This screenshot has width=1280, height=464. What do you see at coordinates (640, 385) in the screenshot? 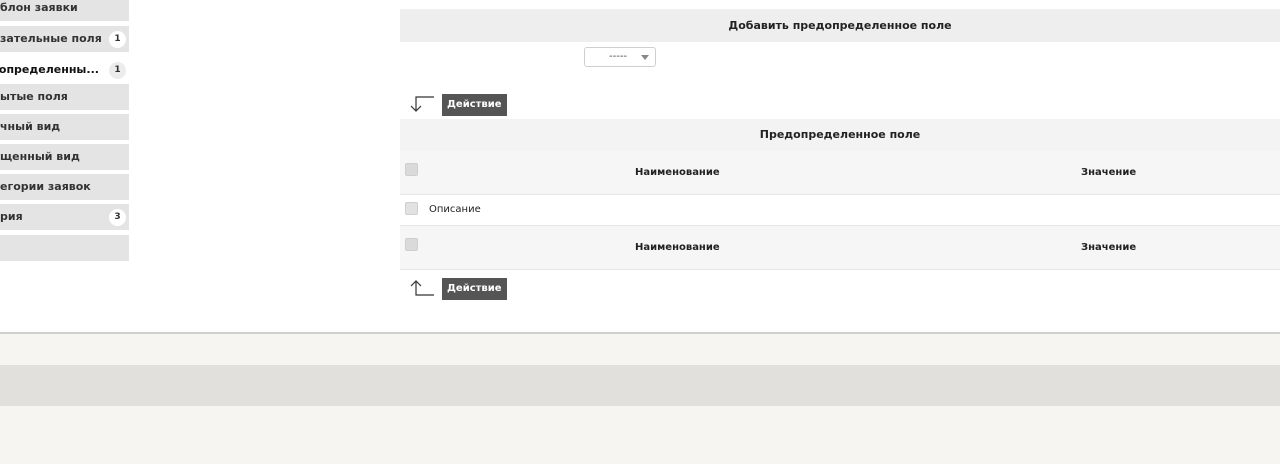
I see `footer-bar` at bounding box center [640, 385].